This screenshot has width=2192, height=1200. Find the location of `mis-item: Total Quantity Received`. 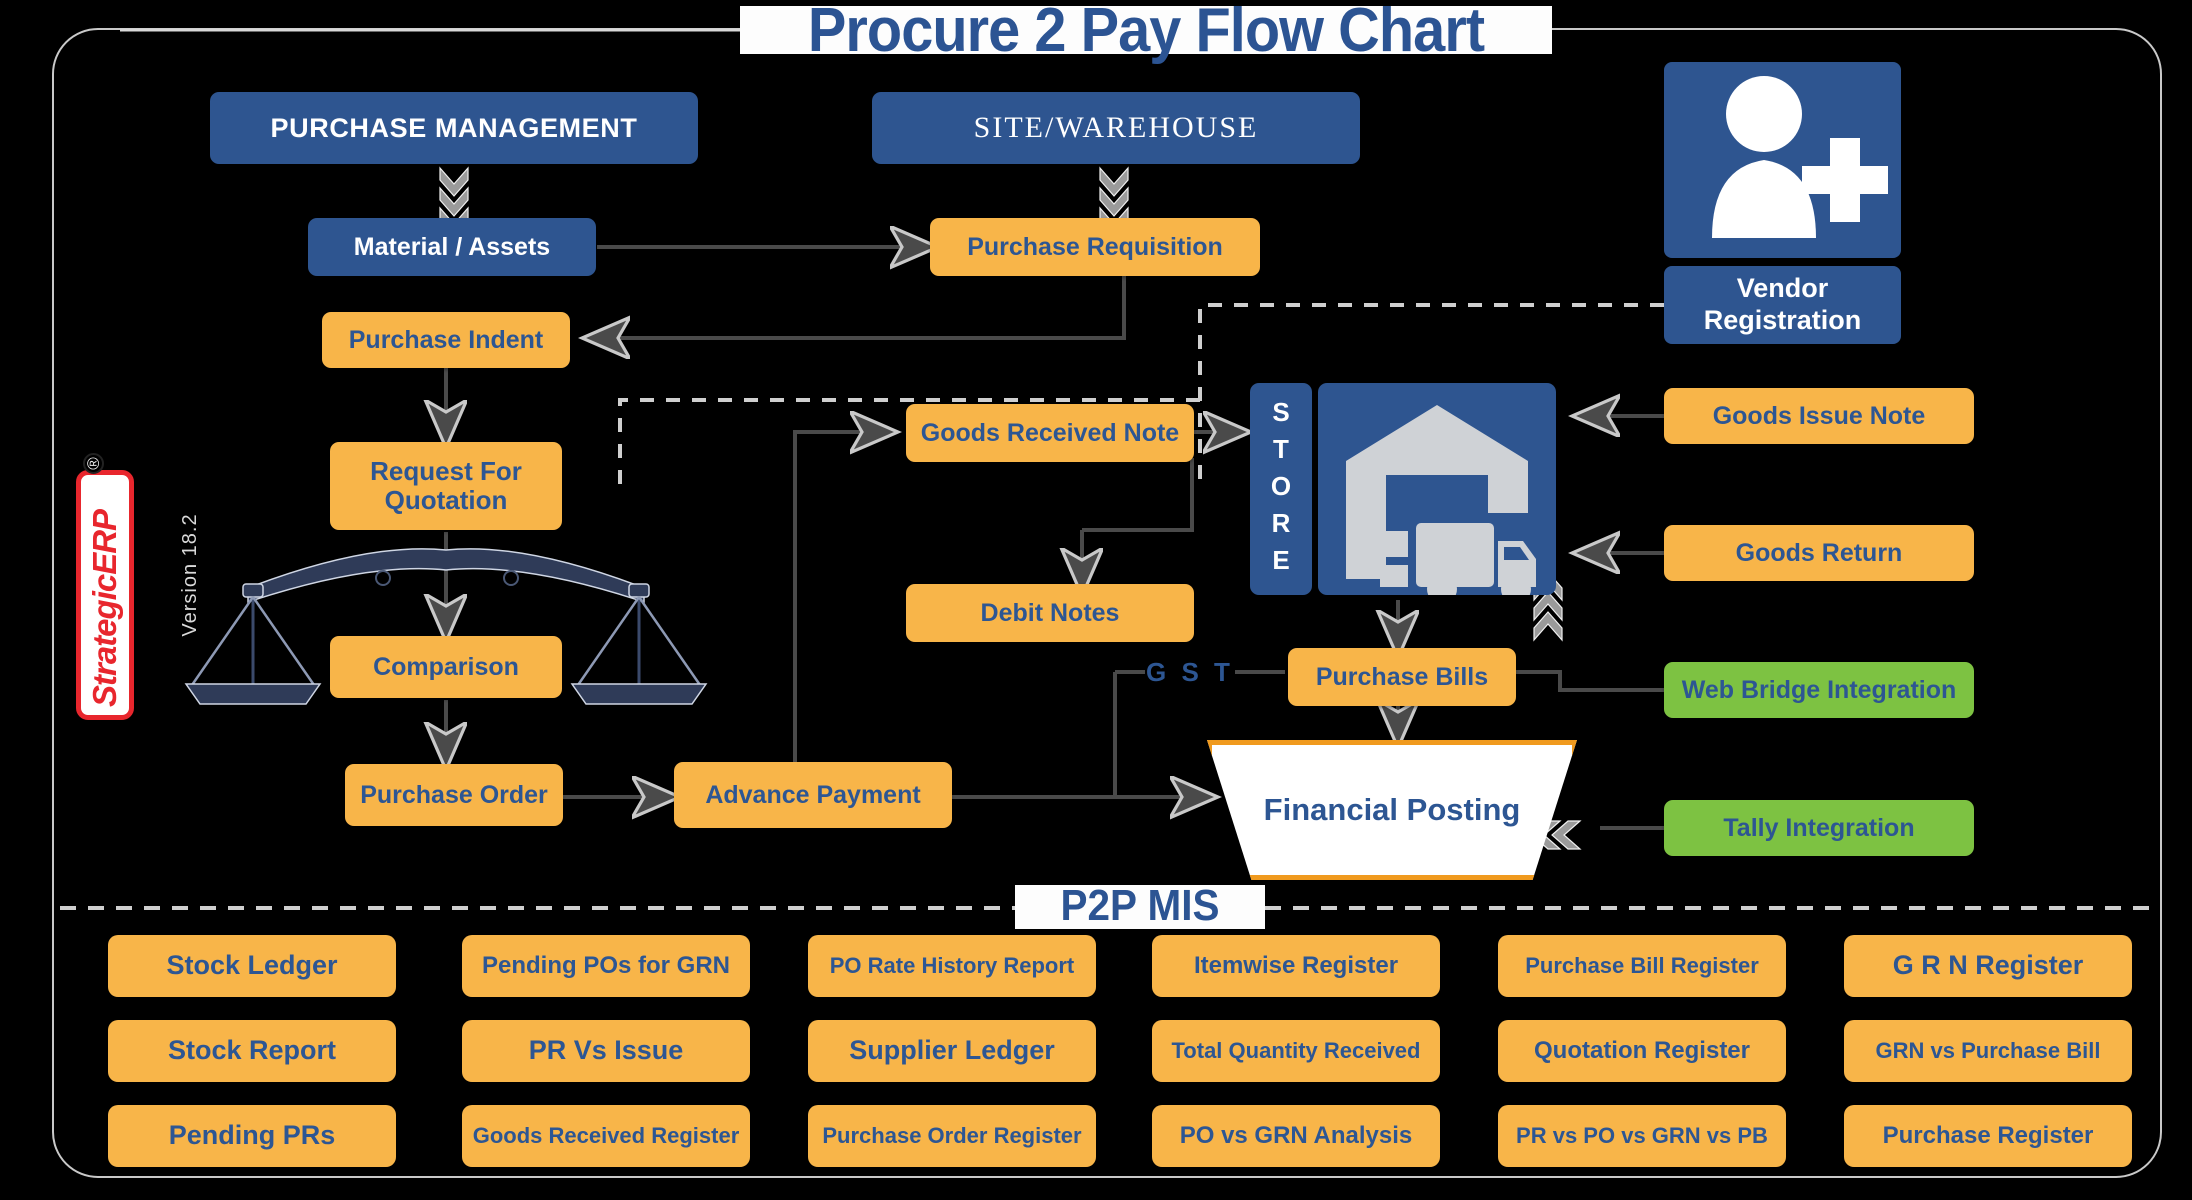

mis-item: Total Quantity Received is located at coordinates (1296, 1051).